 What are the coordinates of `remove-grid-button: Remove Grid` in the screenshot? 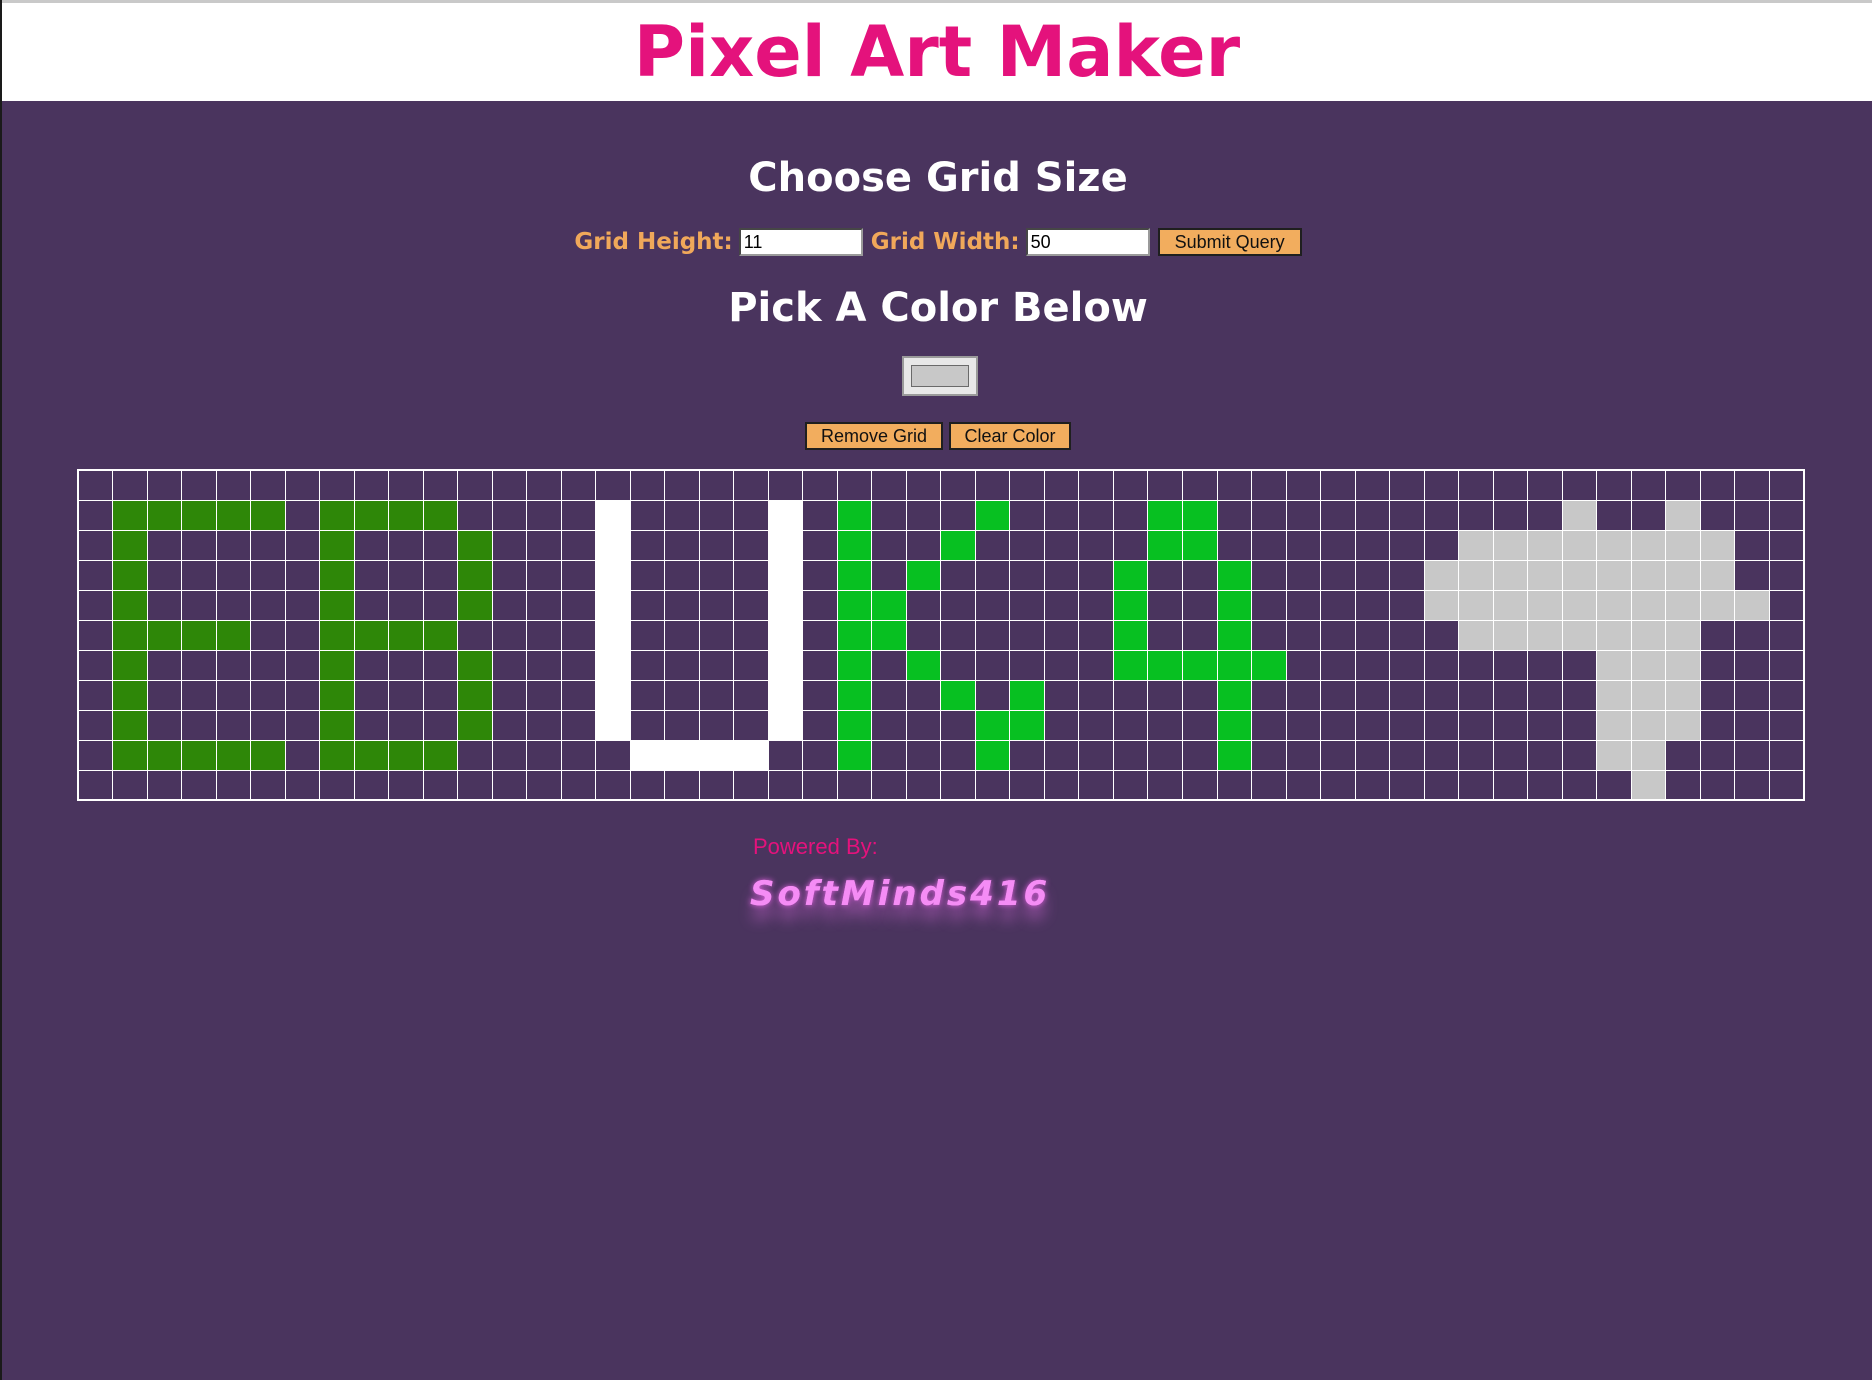 It's located at (874, 436).